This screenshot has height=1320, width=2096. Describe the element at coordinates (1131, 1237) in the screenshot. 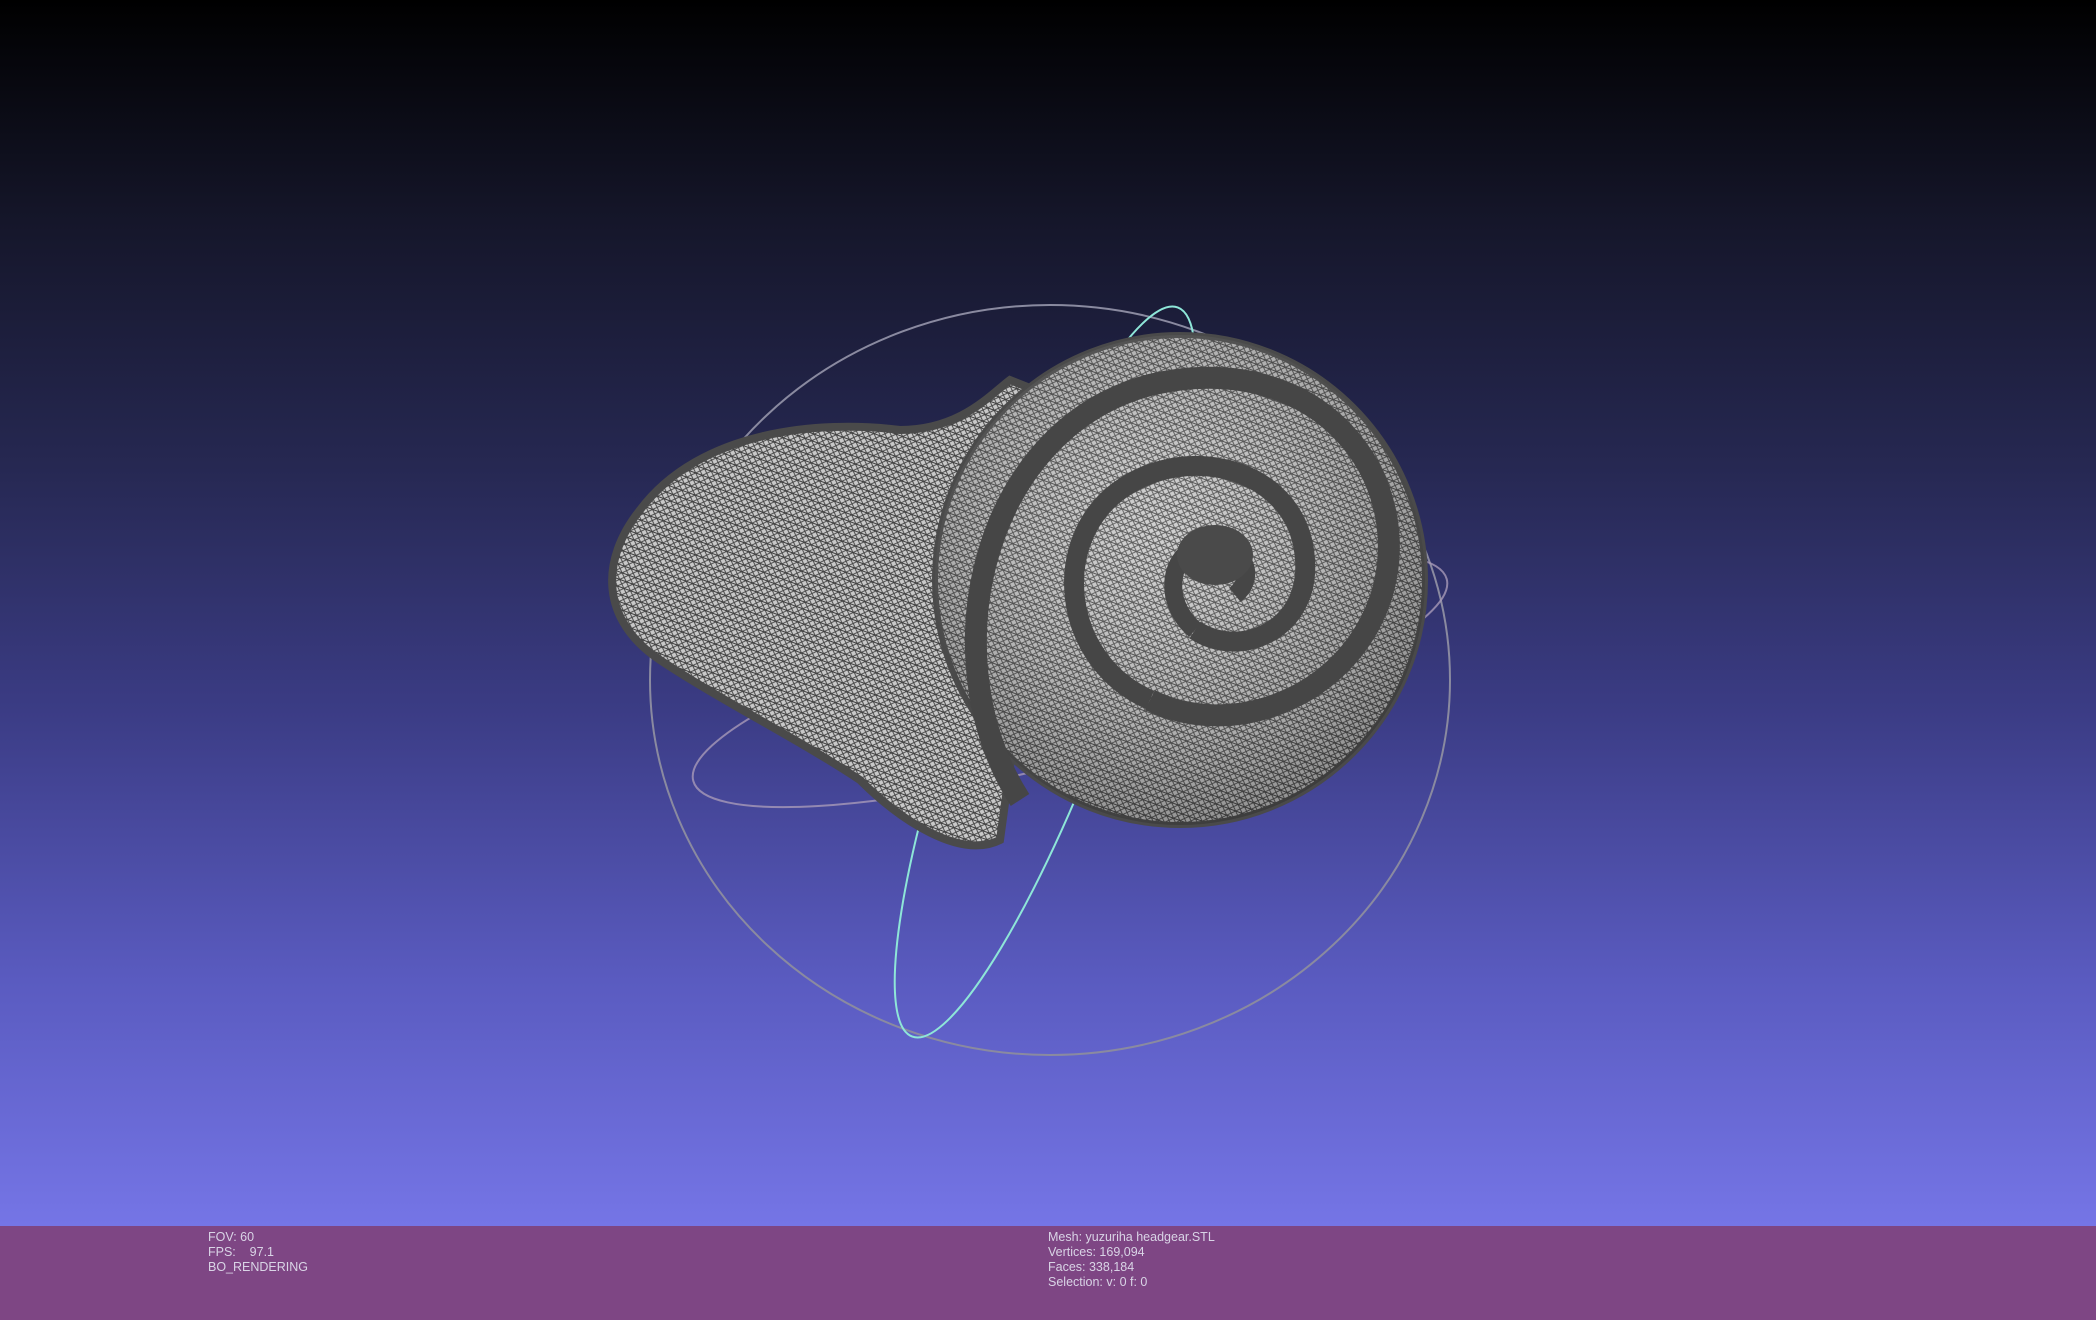

I see `mesh-name-readout: Mesh: yuzuriha headgear.STL` at that location.